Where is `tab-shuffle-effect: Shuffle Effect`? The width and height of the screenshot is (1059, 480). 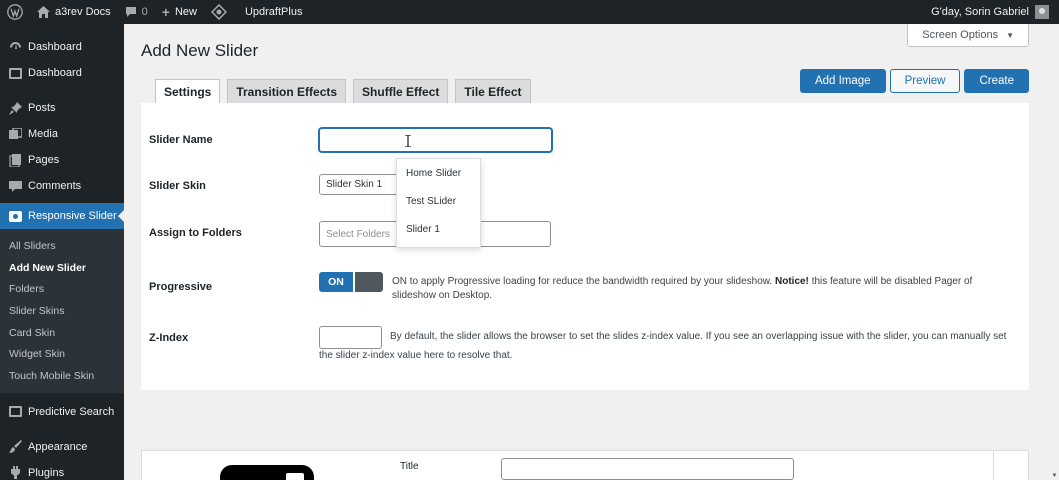 tab-shuffle-effect: Shuffle Effect is located at coordinates (401, 91).